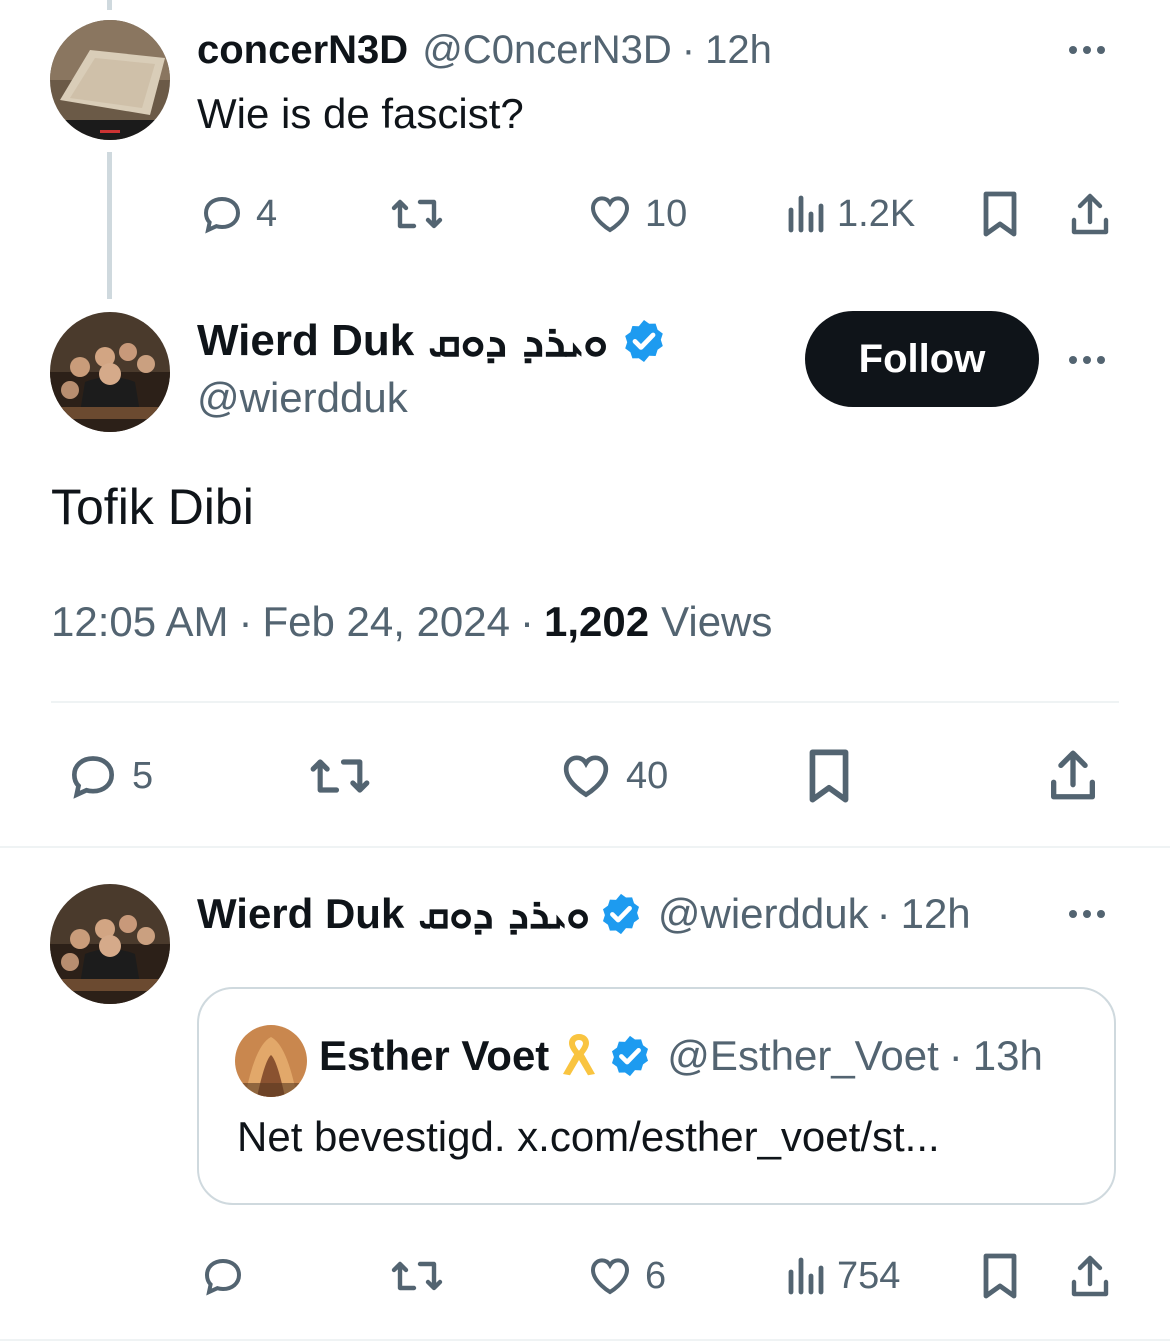 This screenshot has height=1343, width=1170. I want to click on reply-button, so click(223, 1276).